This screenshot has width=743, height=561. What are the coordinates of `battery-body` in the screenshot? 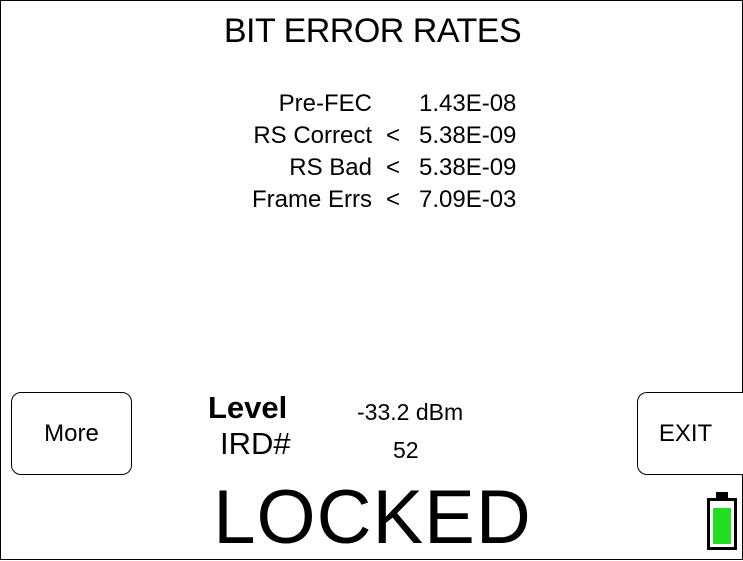 It's located at (722, 524).